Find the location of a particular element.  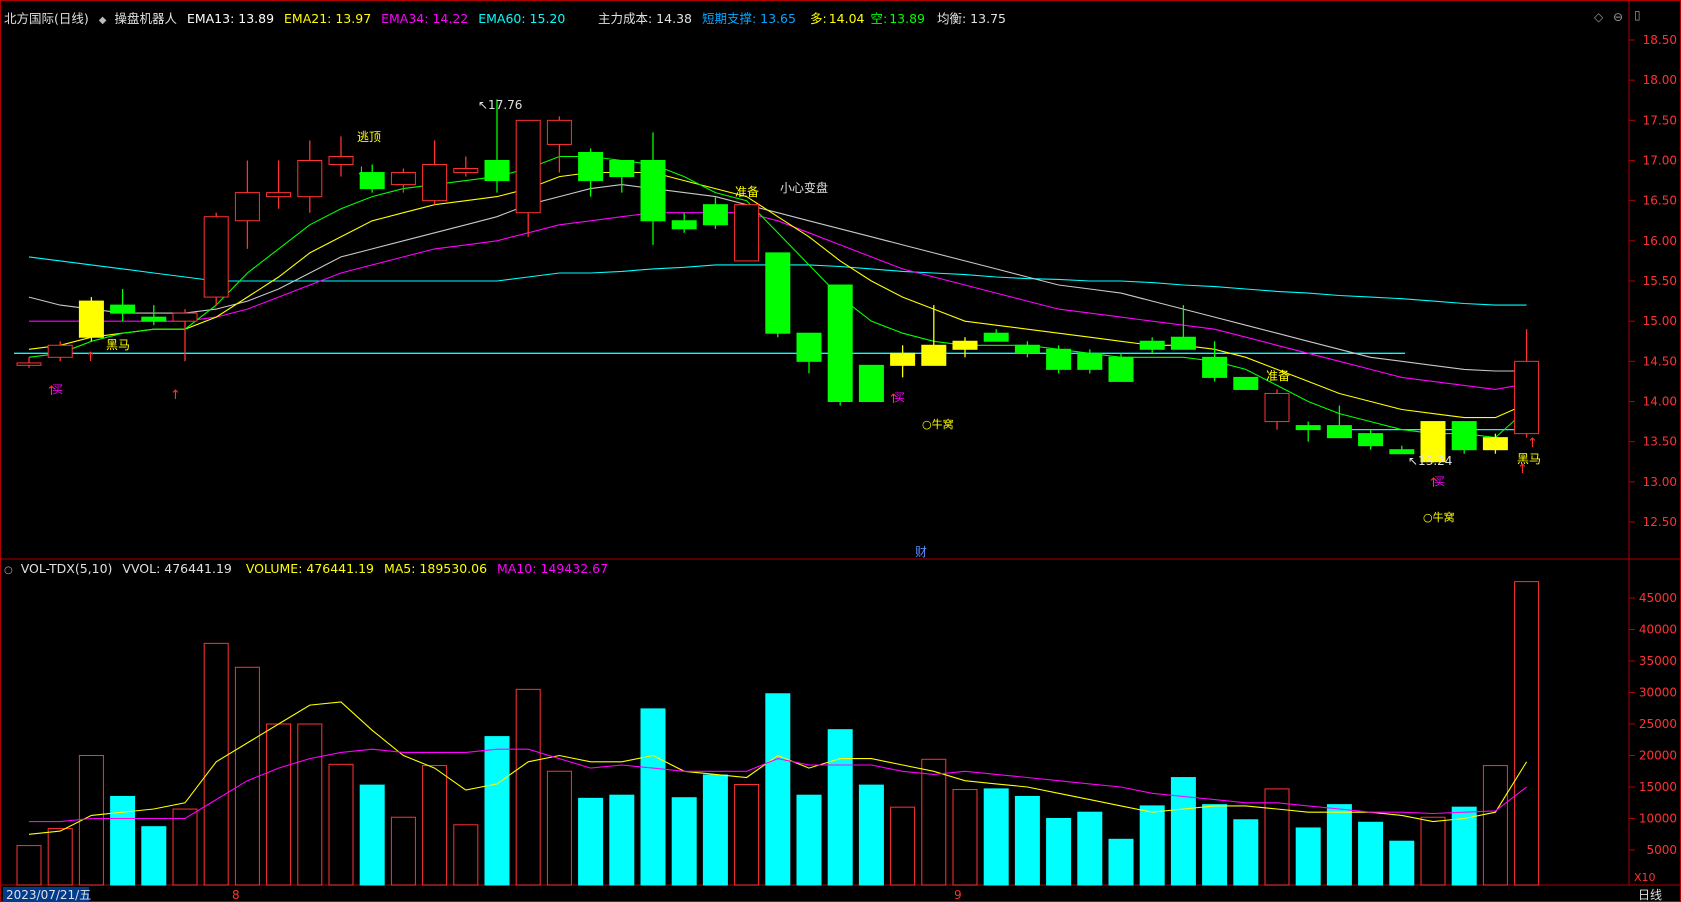

ema21-value: EMA21: 13.97 is located at coordinates (328, 18).